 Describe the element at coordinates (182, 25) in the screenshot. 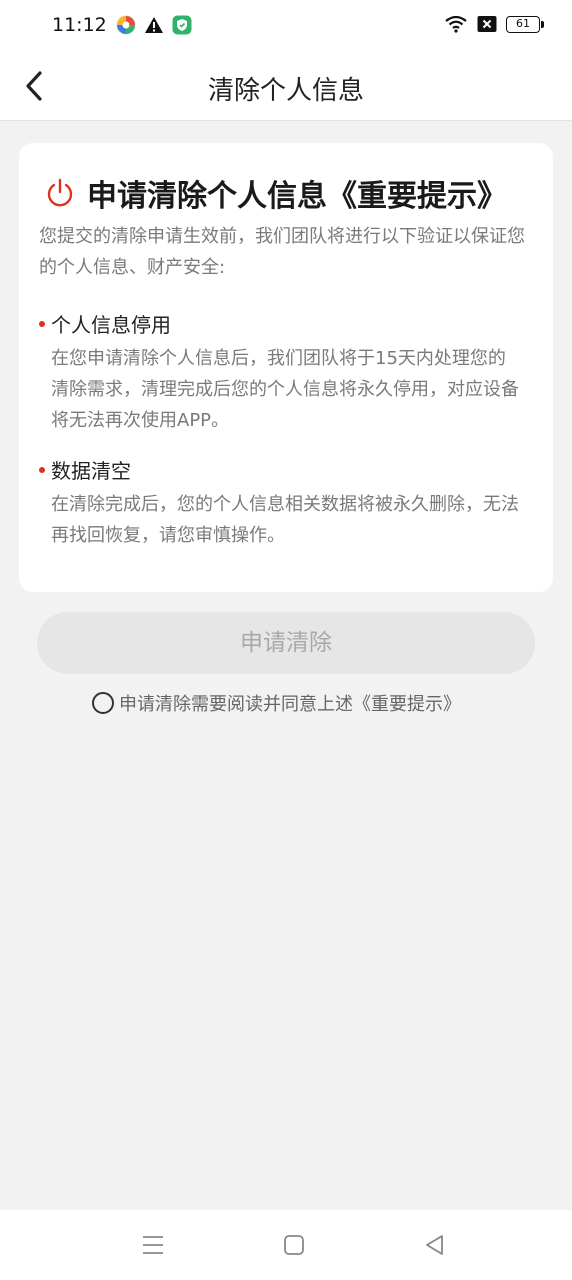

I see `shield-app-icon` at that location.